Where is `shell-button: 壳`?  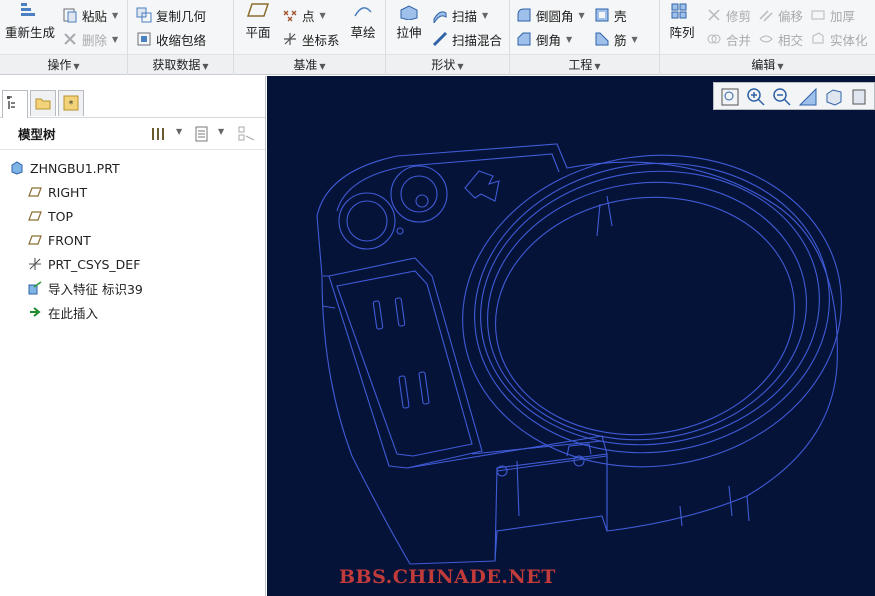
shell-button: 壳 is located at coordinates (610, 15).